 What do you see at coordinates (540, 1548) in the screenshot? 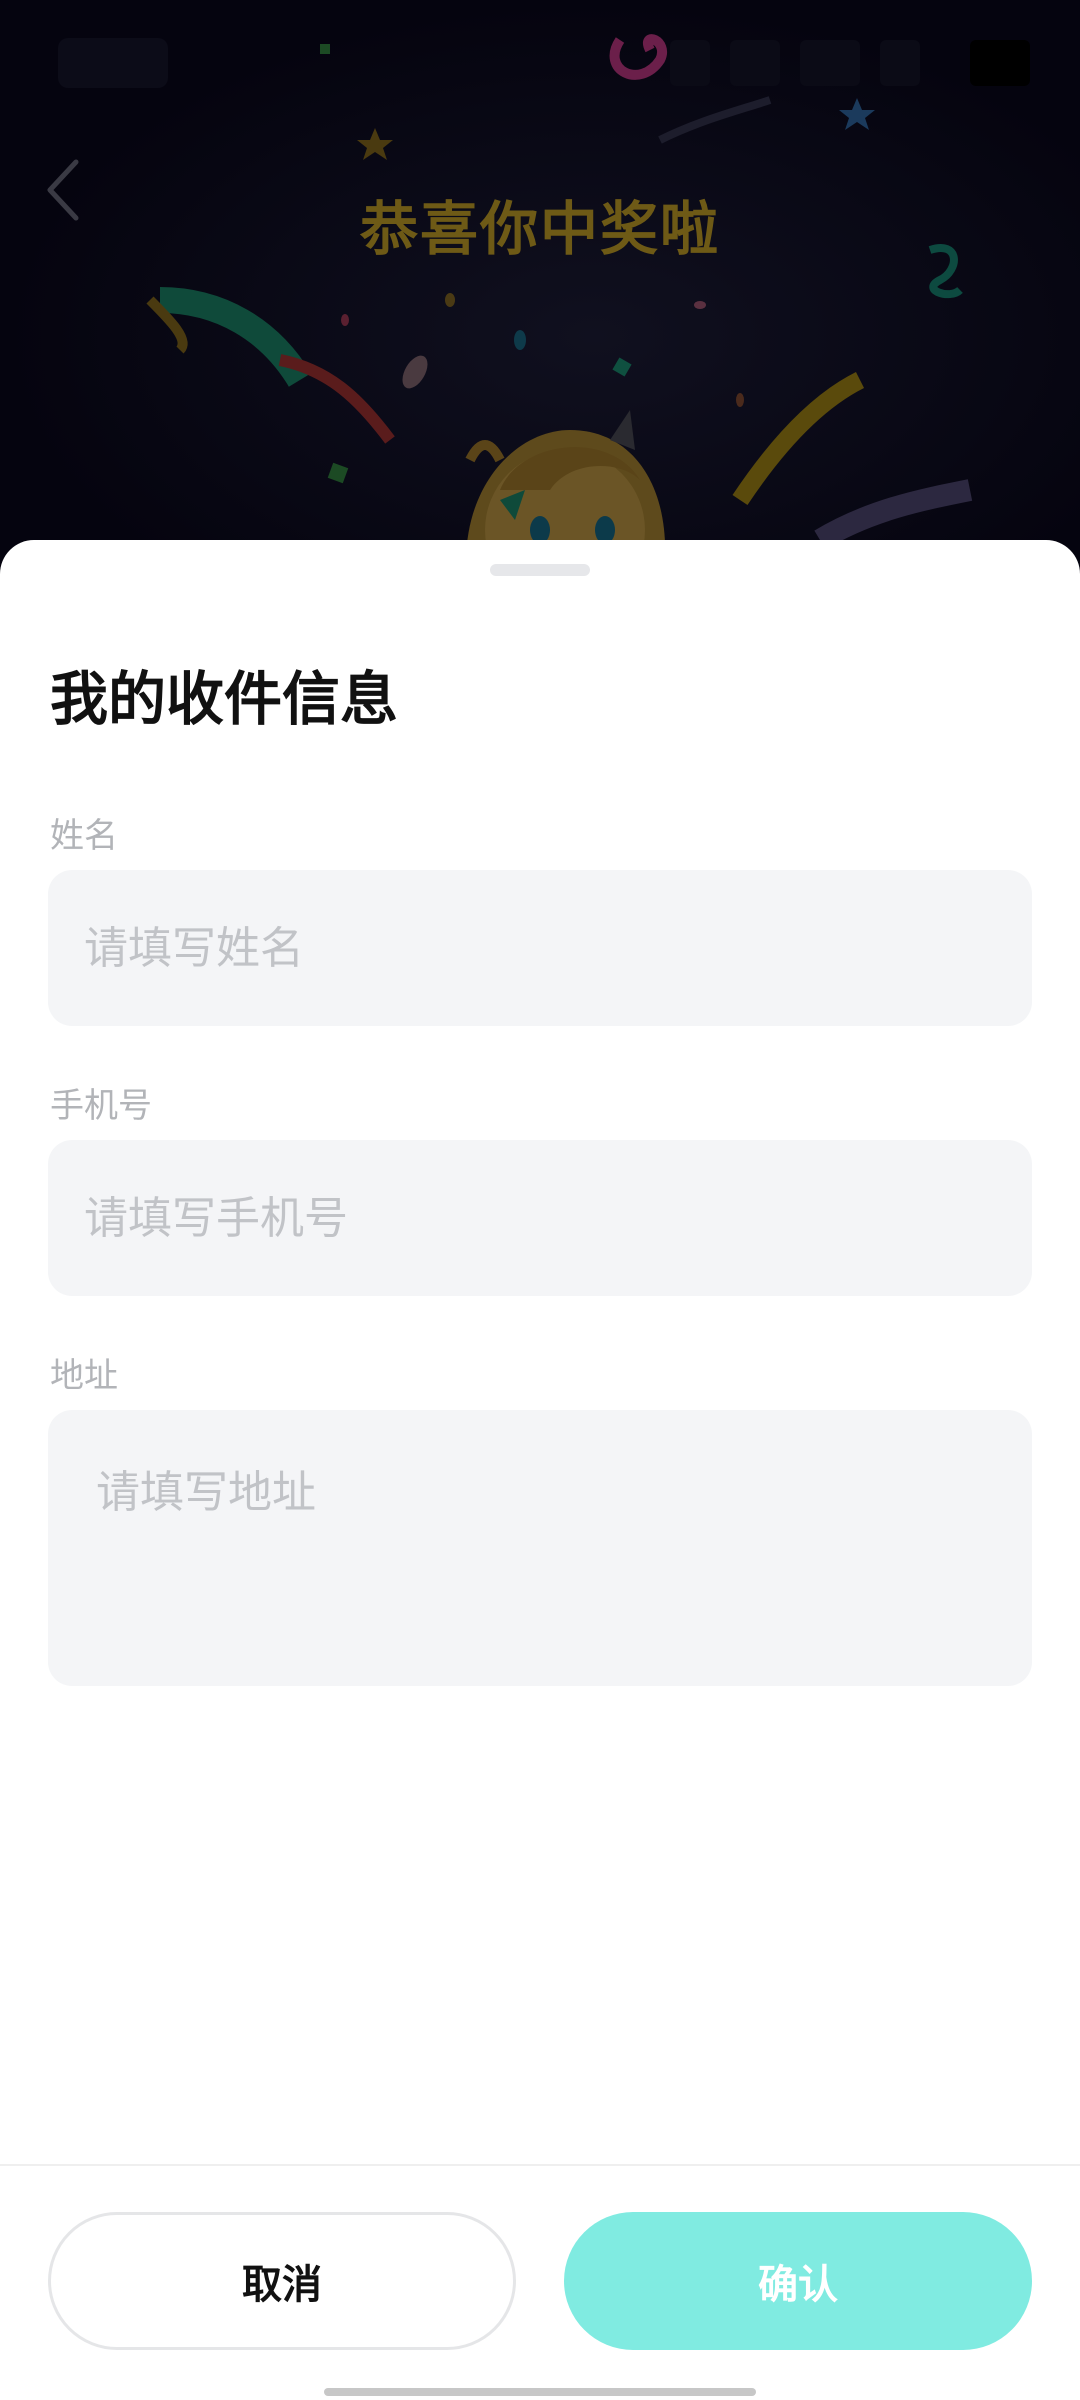
I see `address-textarea` at bounding box center [540, 1548].